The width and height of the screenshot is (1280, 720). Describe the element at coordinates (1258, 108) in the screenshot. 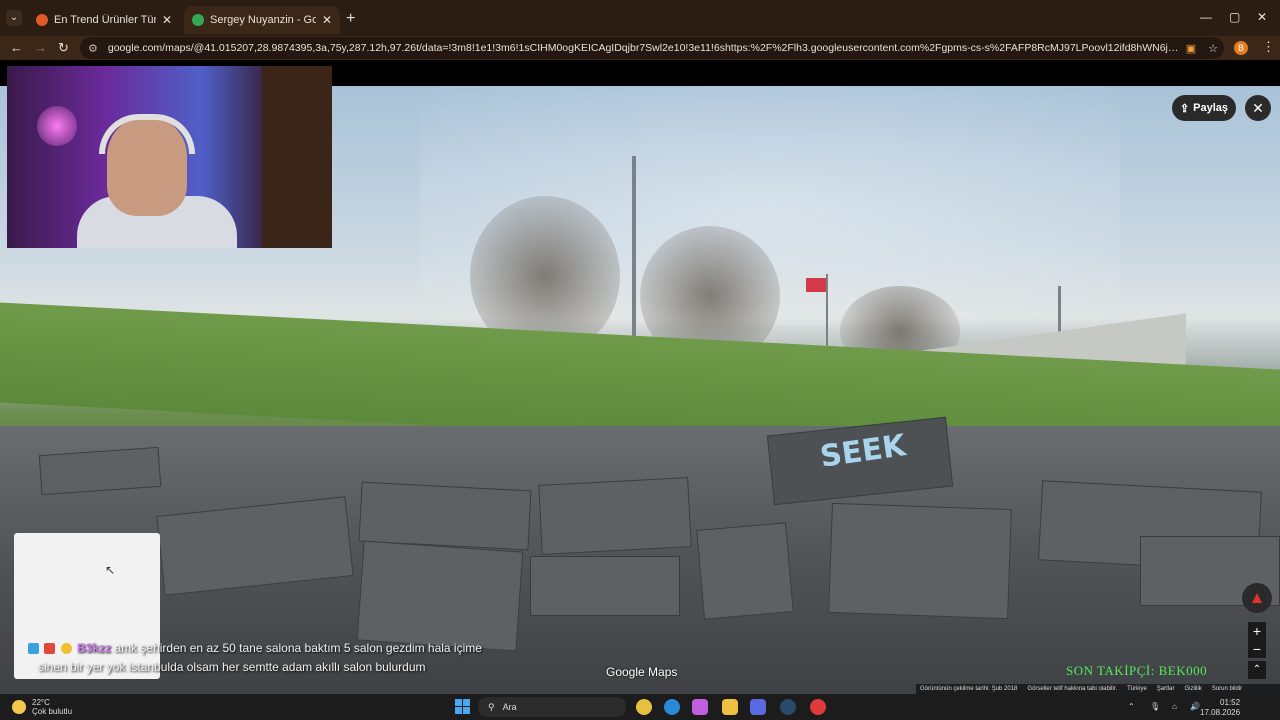

I see `close-street-view-button: ✕` at that location.